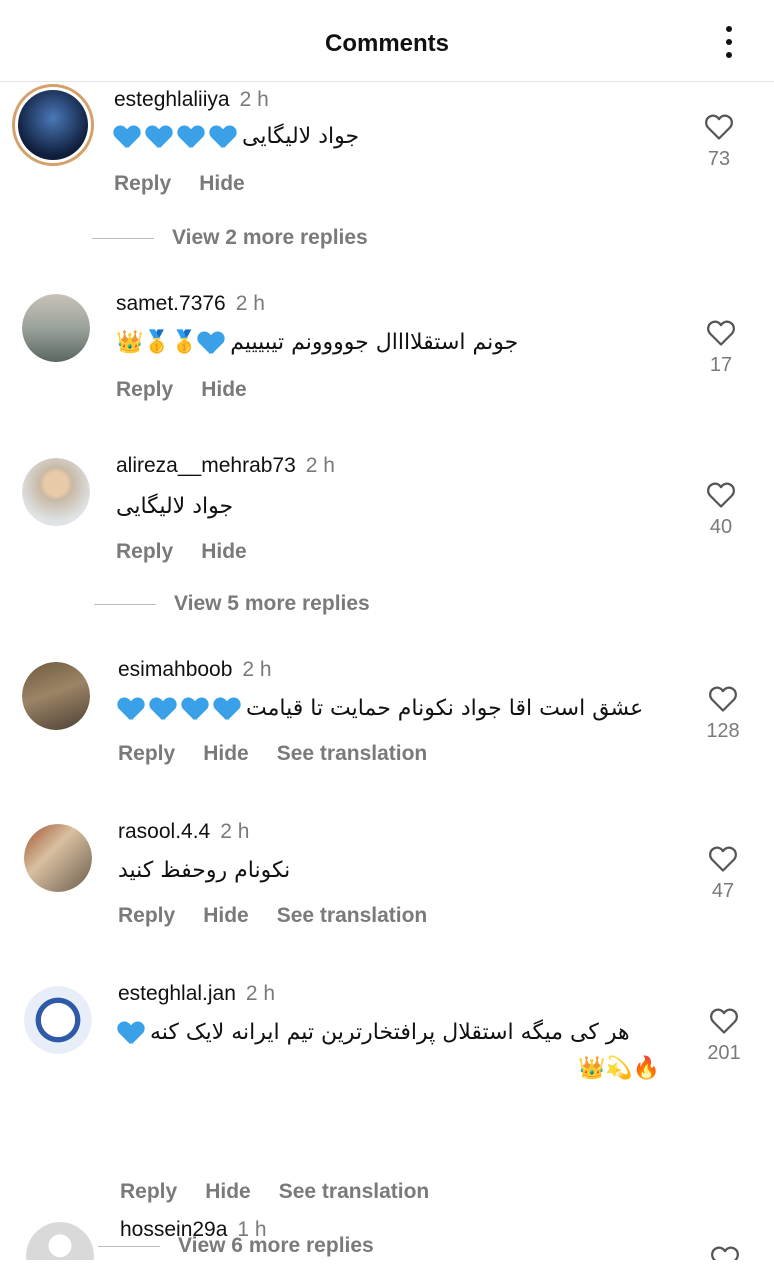  I want to click on view-more-replies: View 5 more replies, so click(232, 604).